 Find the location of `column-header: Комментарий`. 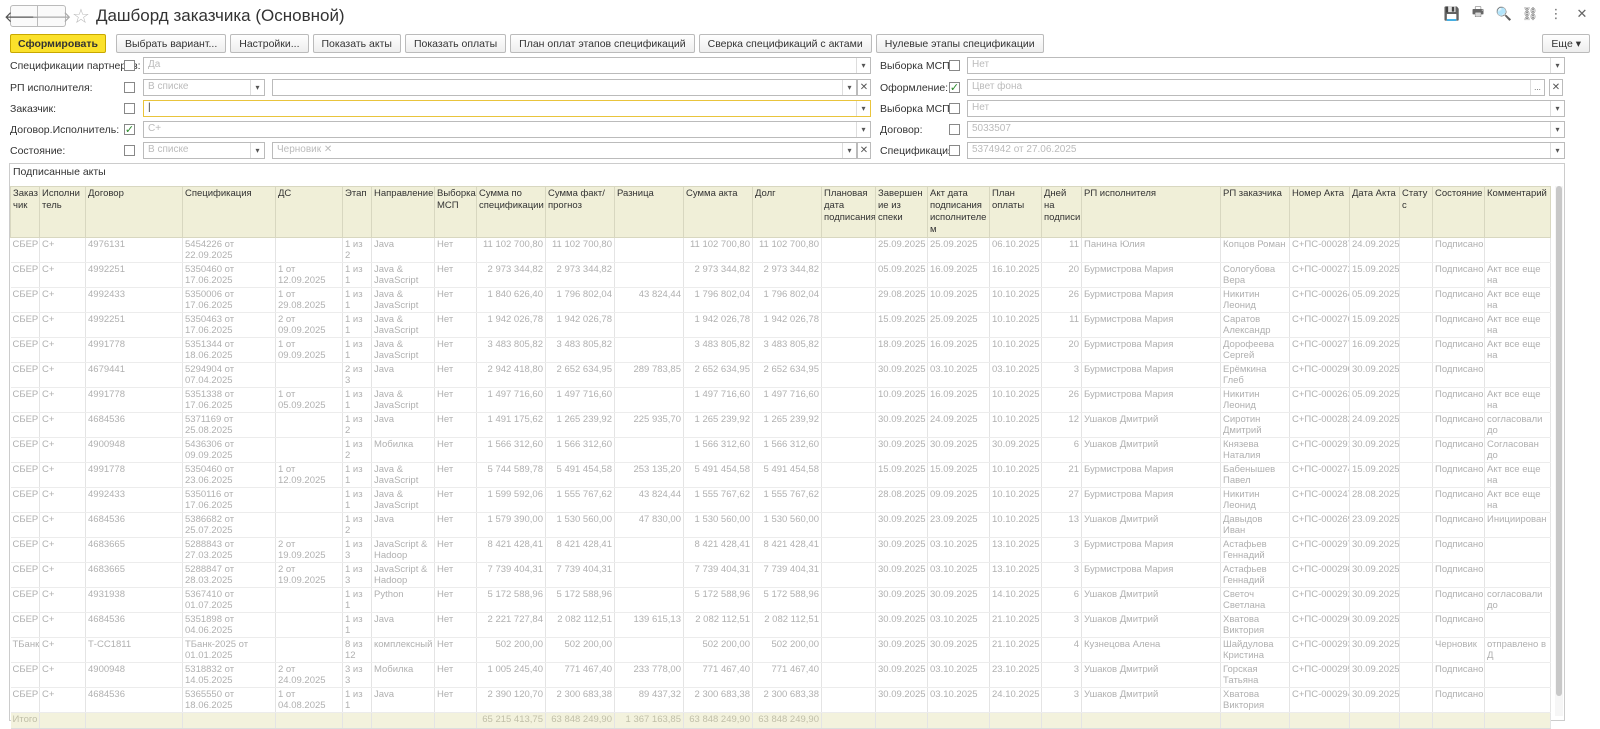

column-header: Комментарий is located at coordinates (1517, 212).